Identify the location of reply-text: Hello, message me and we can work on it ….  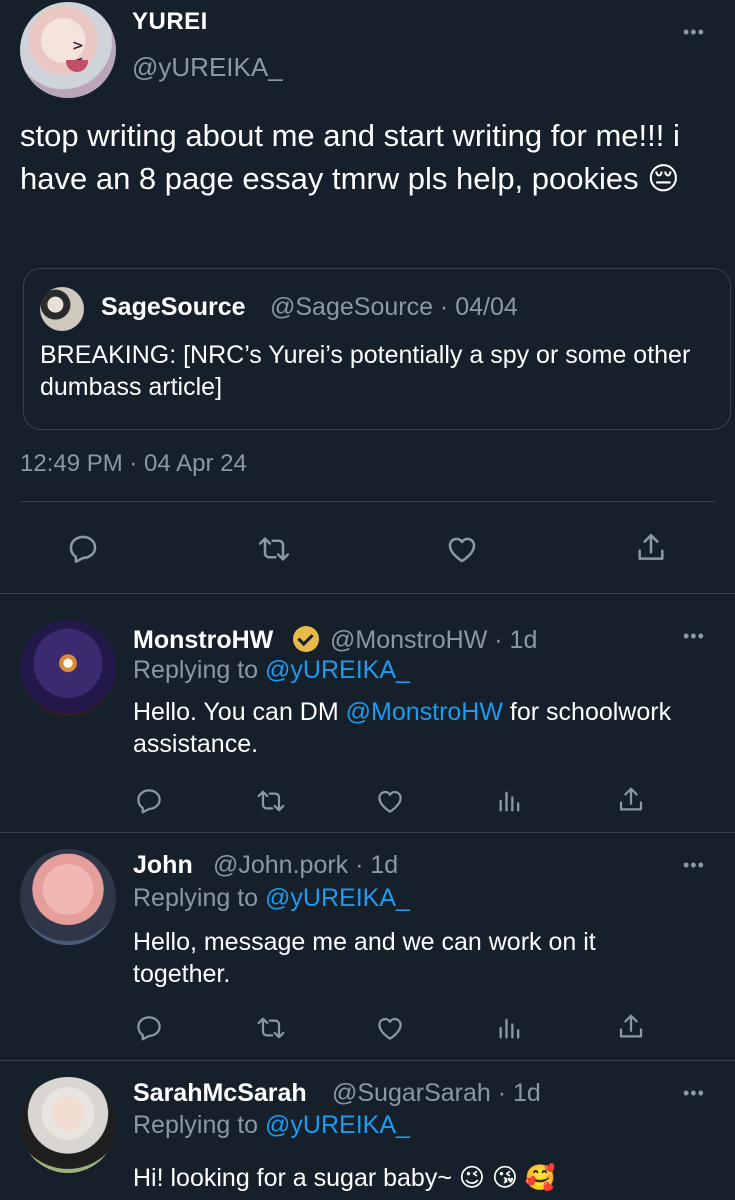
(364, 958).